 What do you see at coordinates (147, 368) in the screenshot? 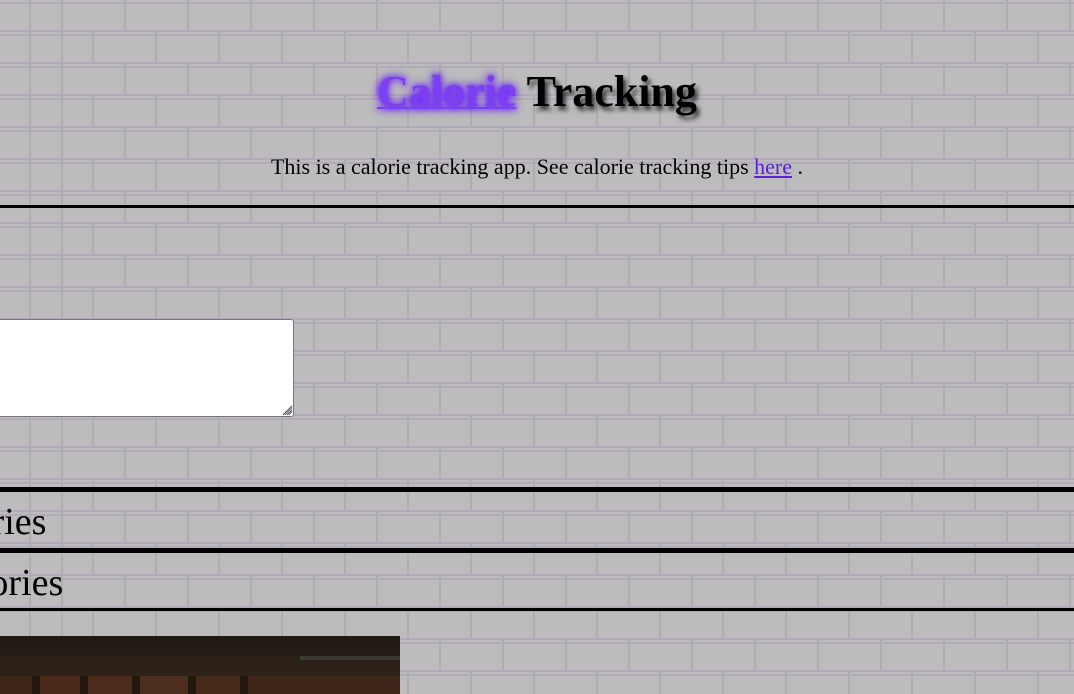
I see `notes-textarea` at bounding box center [147, 368].